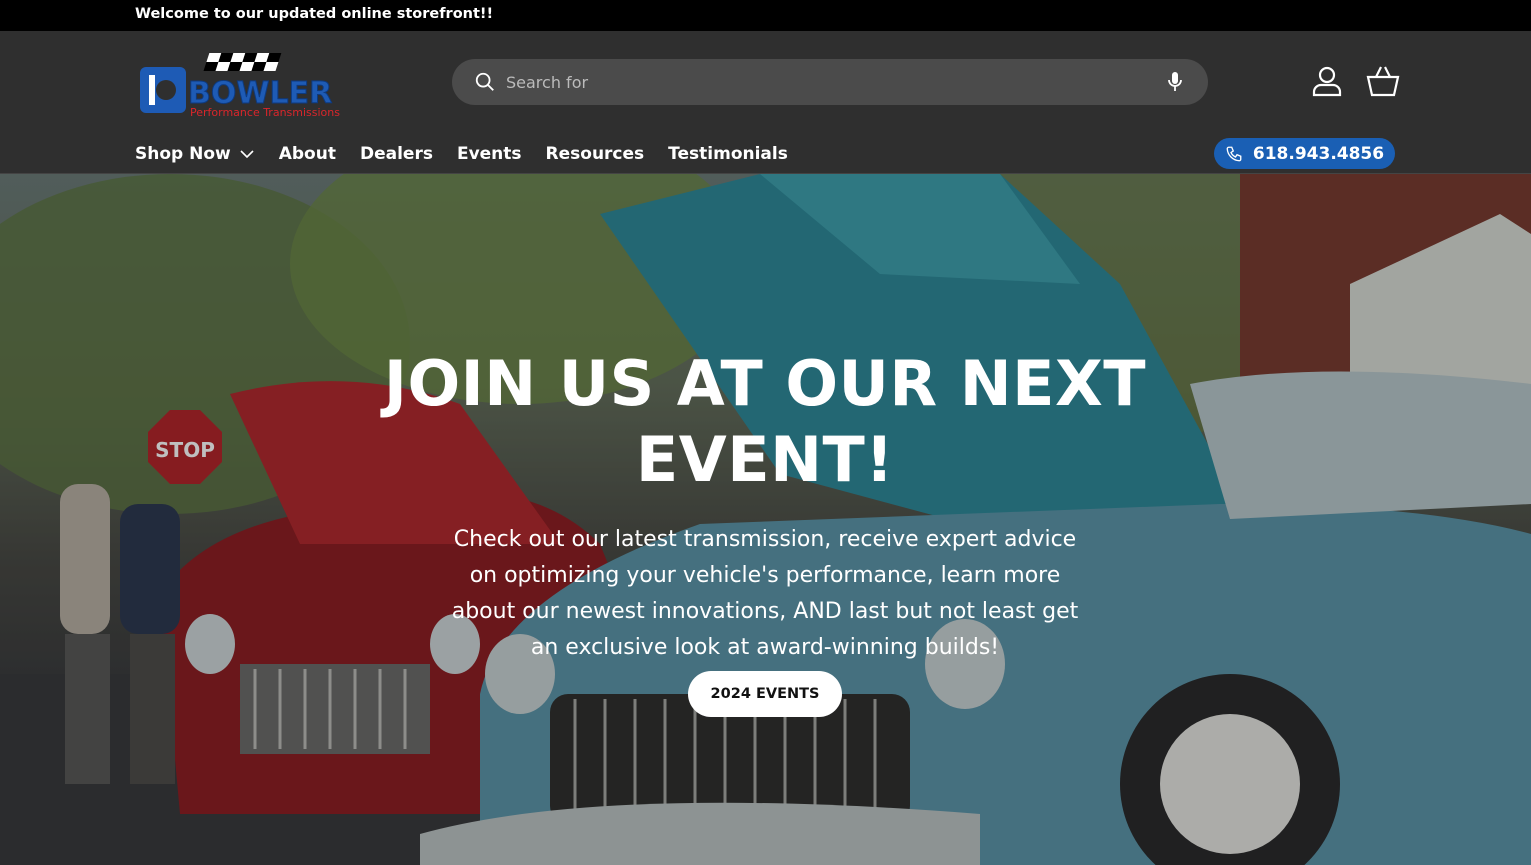 The width and height of the screenshot is (1531, 865). I want to click on basket-icon, so click(1383, 81).